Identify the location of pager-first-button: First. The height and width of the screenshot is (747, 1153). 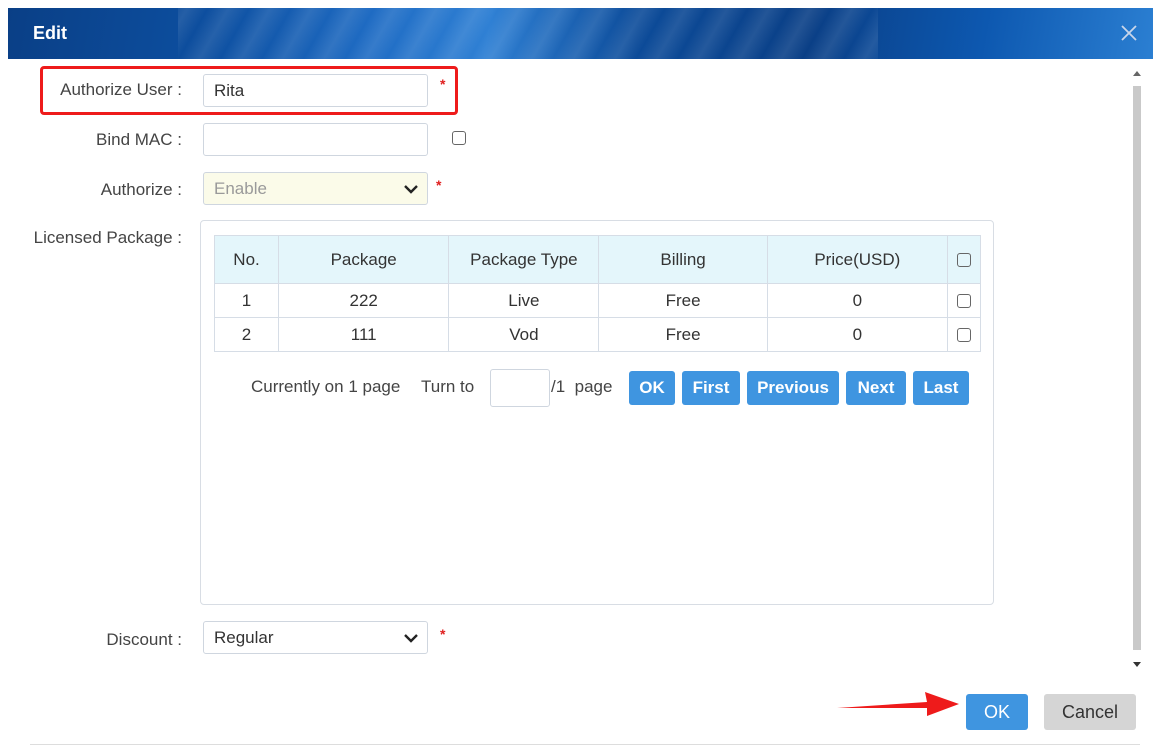
(711, 388).